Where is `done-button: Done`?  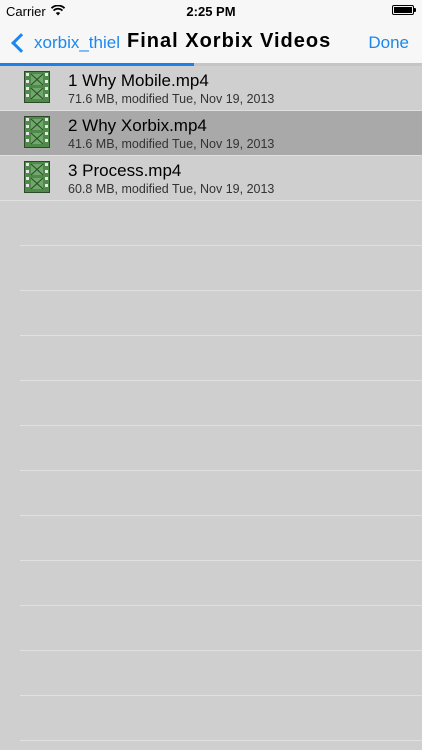
done-button: Done is located at coordinates (388, 43).